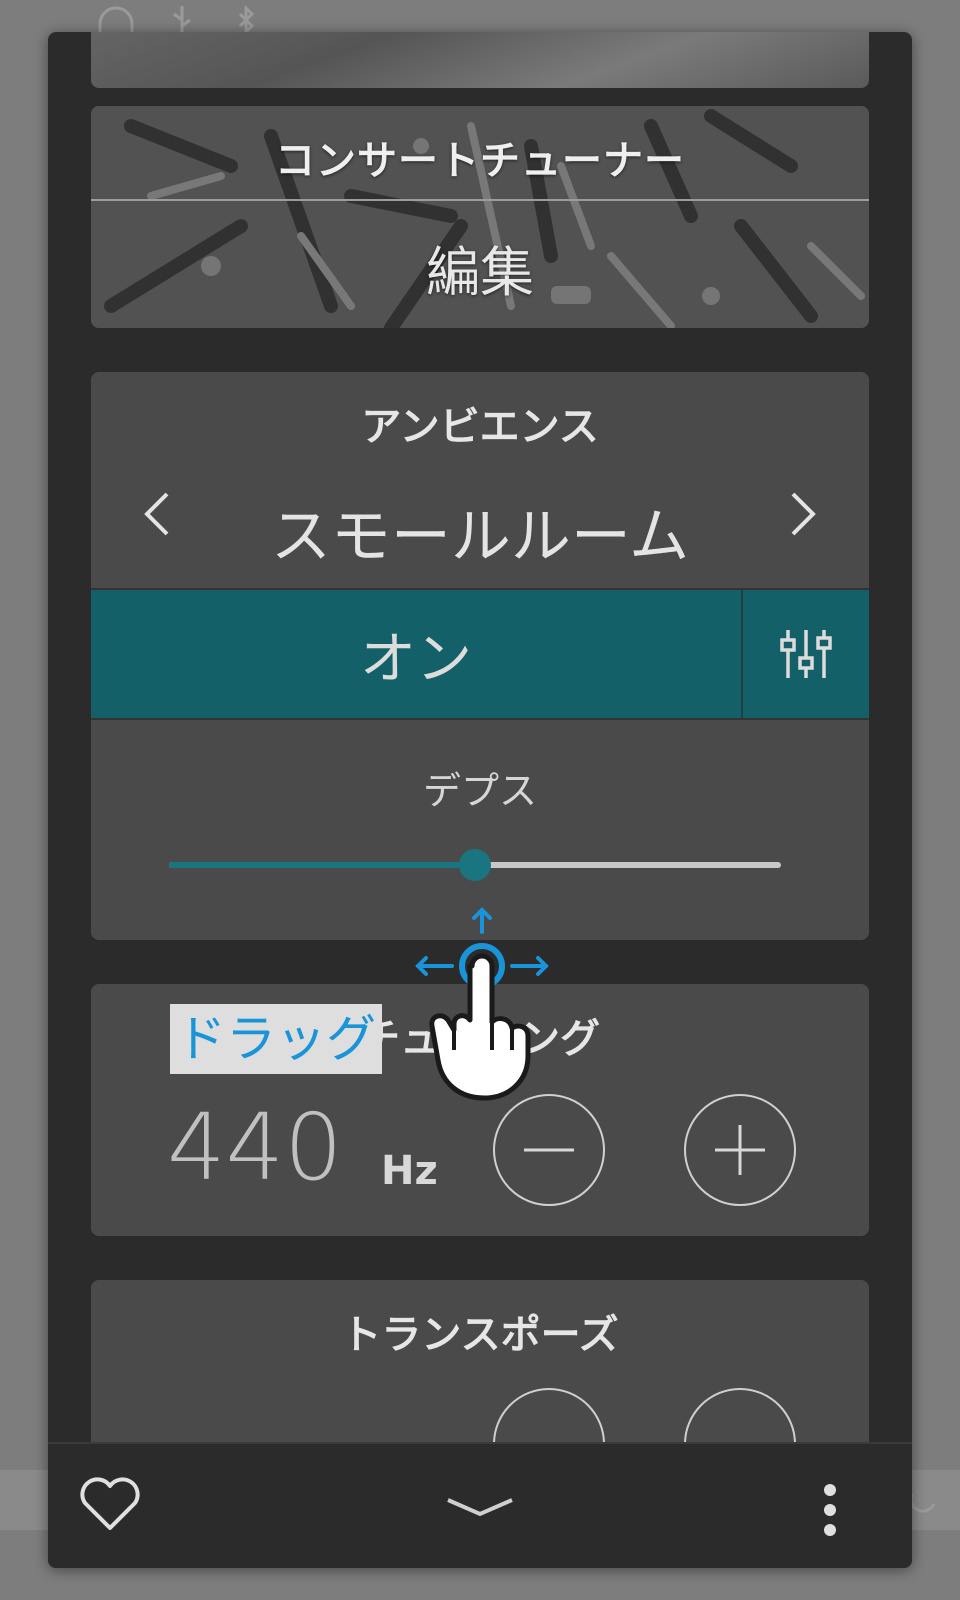  I want to click on background-icon, so click(923, 1507).